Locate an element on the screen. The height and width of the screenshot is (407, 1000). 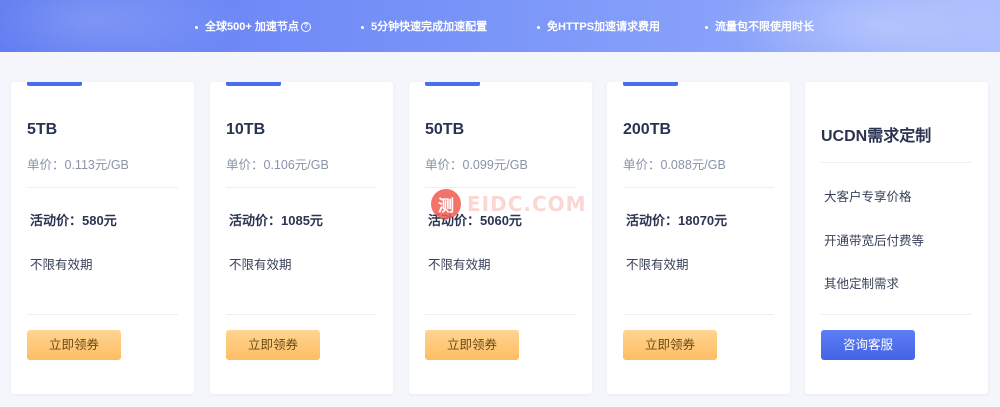
plan-name: 200TB is located at coordinates (647, 129).